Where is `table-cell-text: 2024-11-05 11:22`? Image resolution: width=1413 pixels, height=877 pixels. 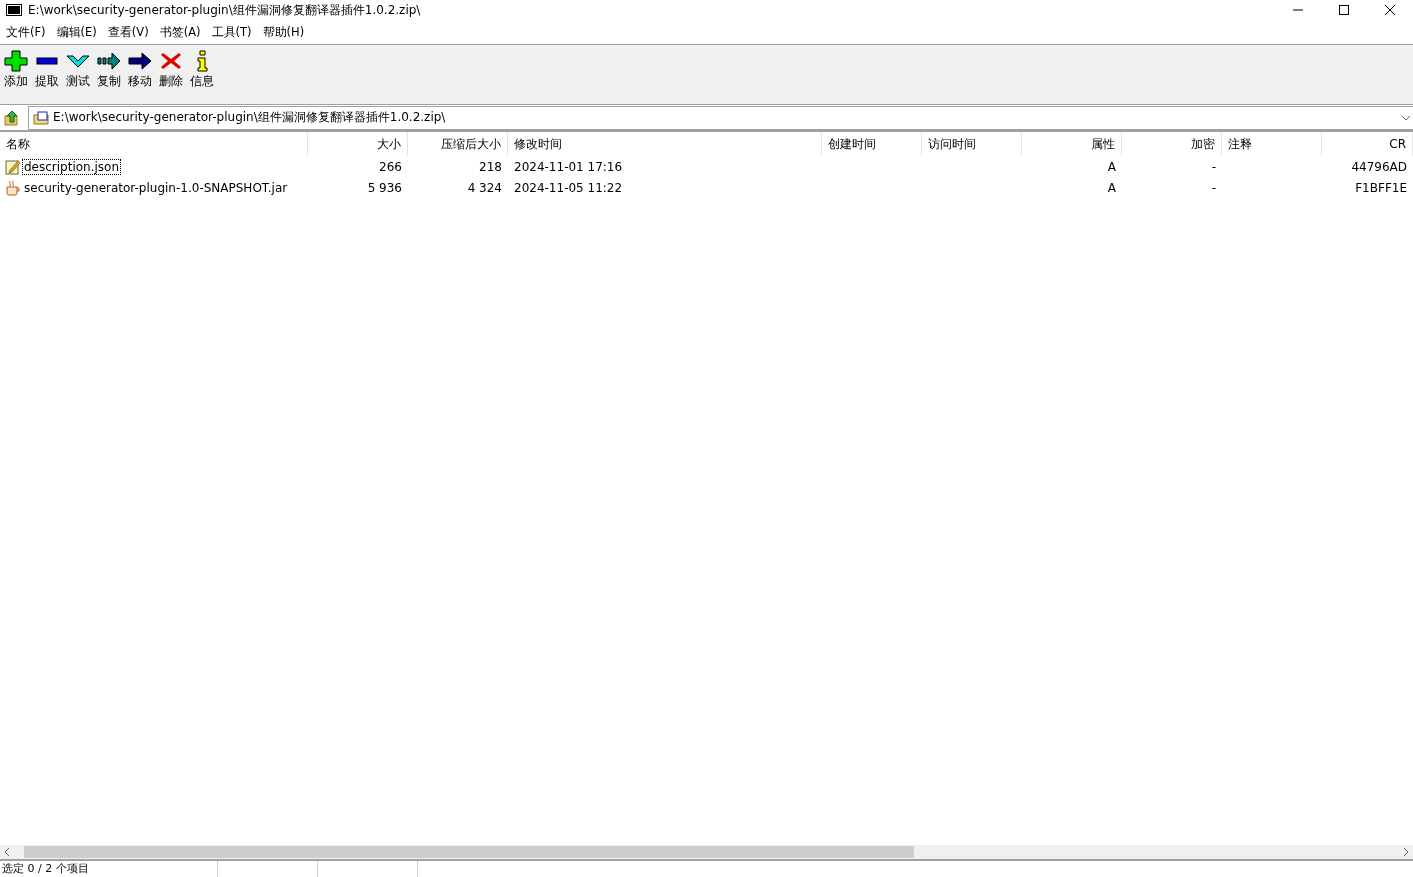 table-cell-text: 2024-11-05 11:22 is located at coordinates (568, 187).